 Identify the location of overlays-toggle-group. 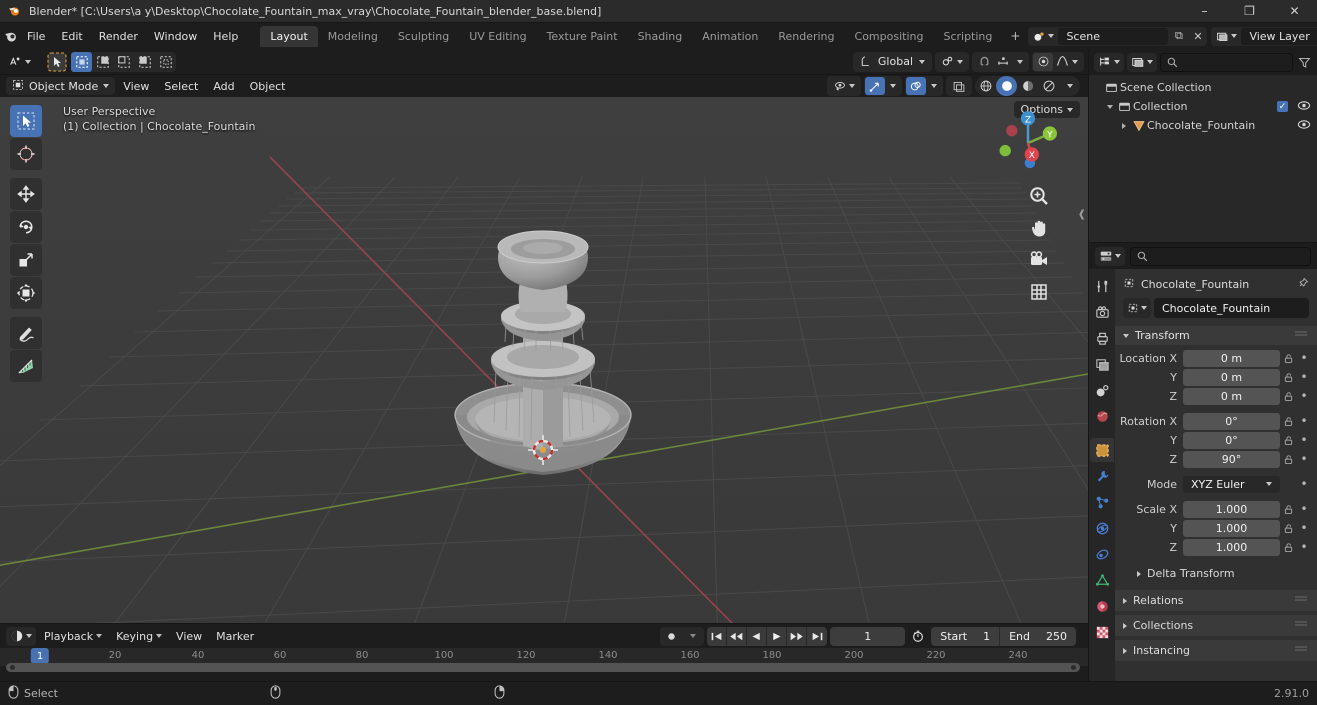
(924, 86).